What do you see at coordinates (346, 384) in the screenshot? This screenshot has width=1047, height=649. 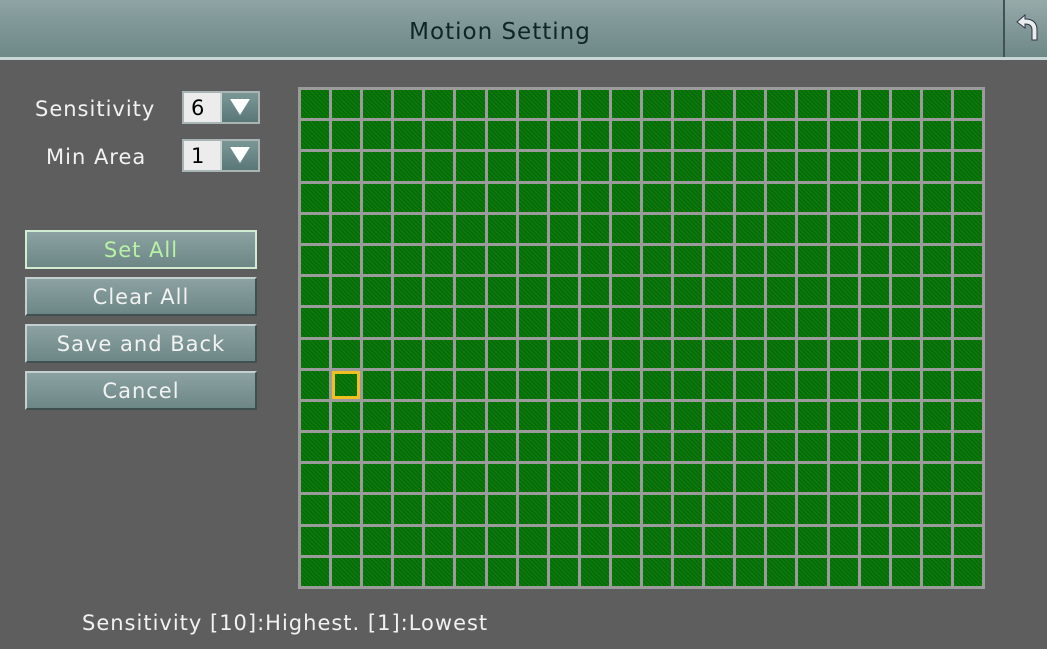 I see `grid-cell-selected` at bounding box center [346, 384].